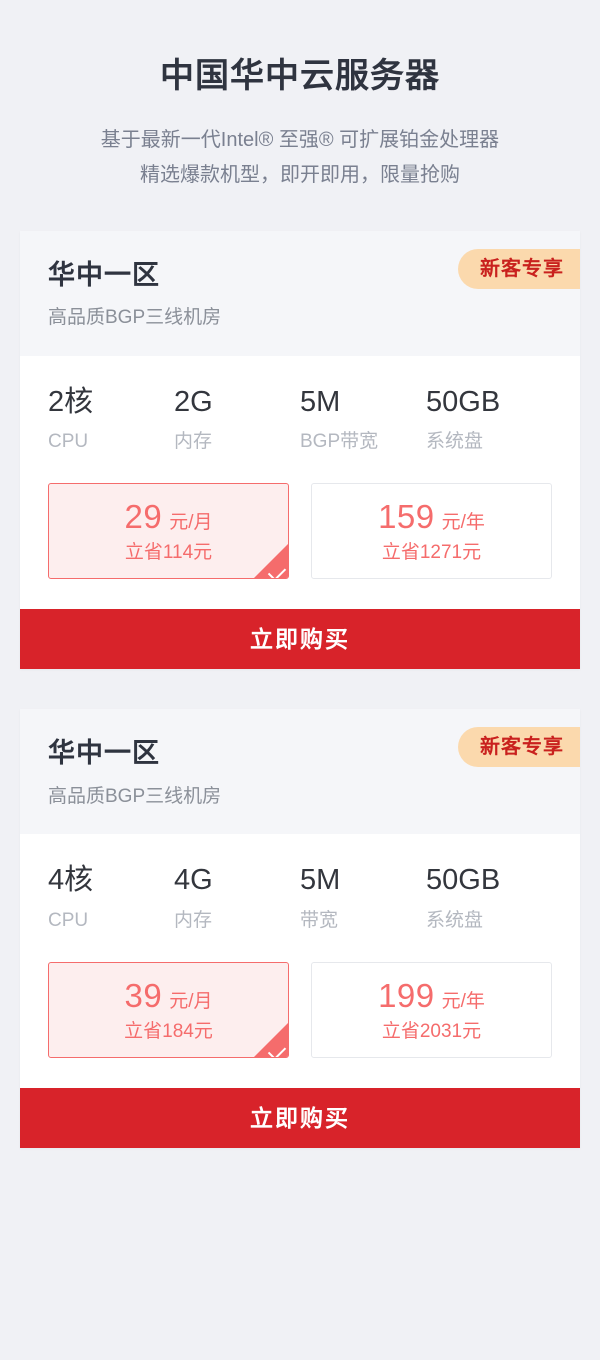 This screenshot has width=600, height=1360. I want to click on price-savings: 立省2031元, so click(431, 1031).